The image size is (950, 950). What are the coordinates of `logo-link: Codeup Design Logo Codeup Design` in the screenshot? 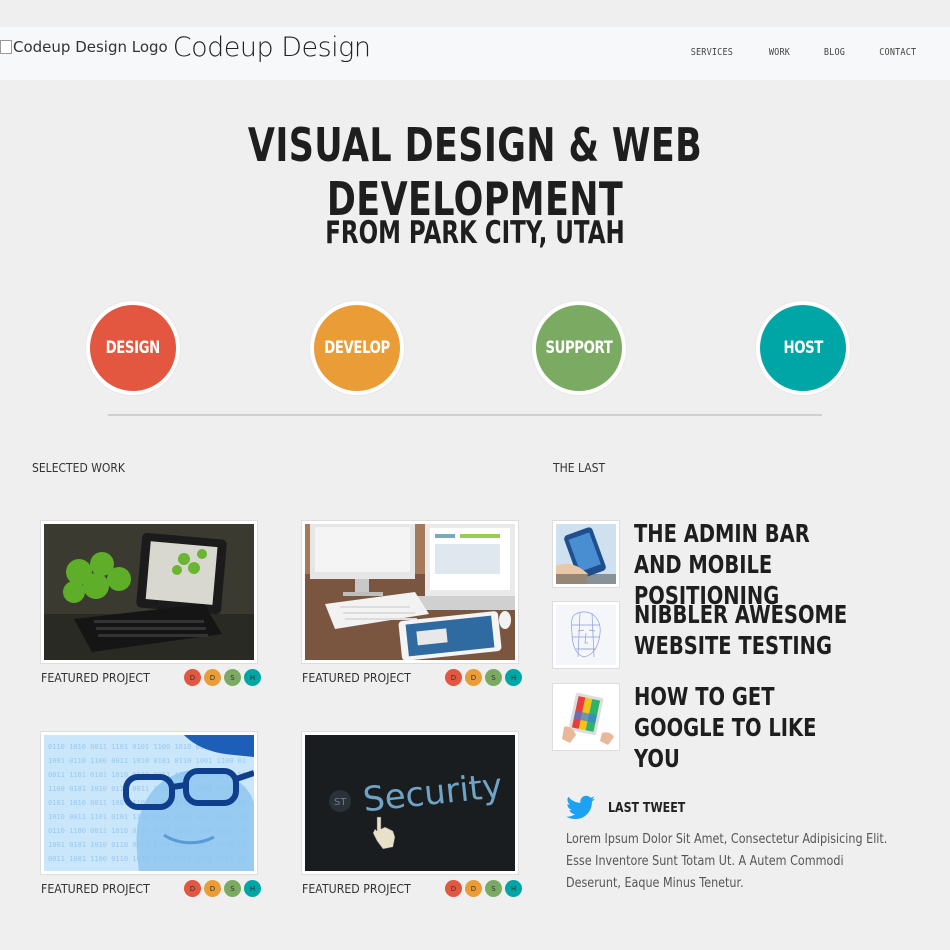 It's located at (185, 47).